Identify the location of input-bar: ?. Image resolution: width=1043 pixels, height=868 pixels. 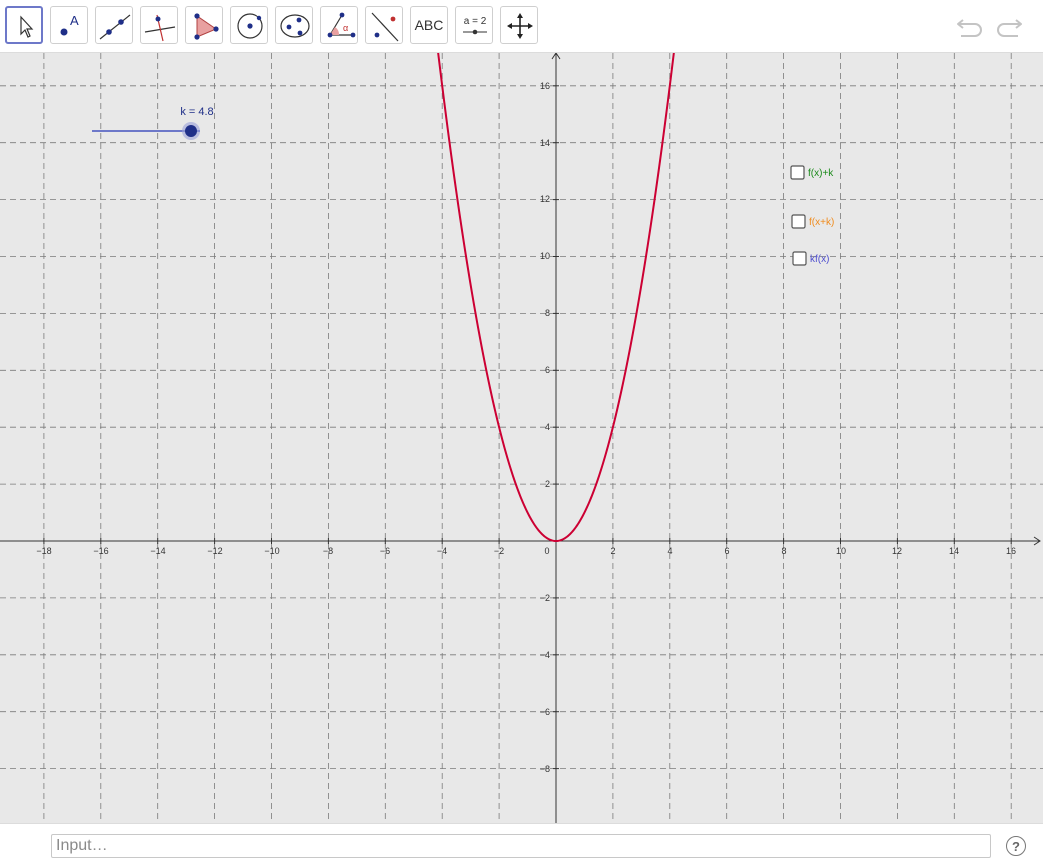
(521, 845).